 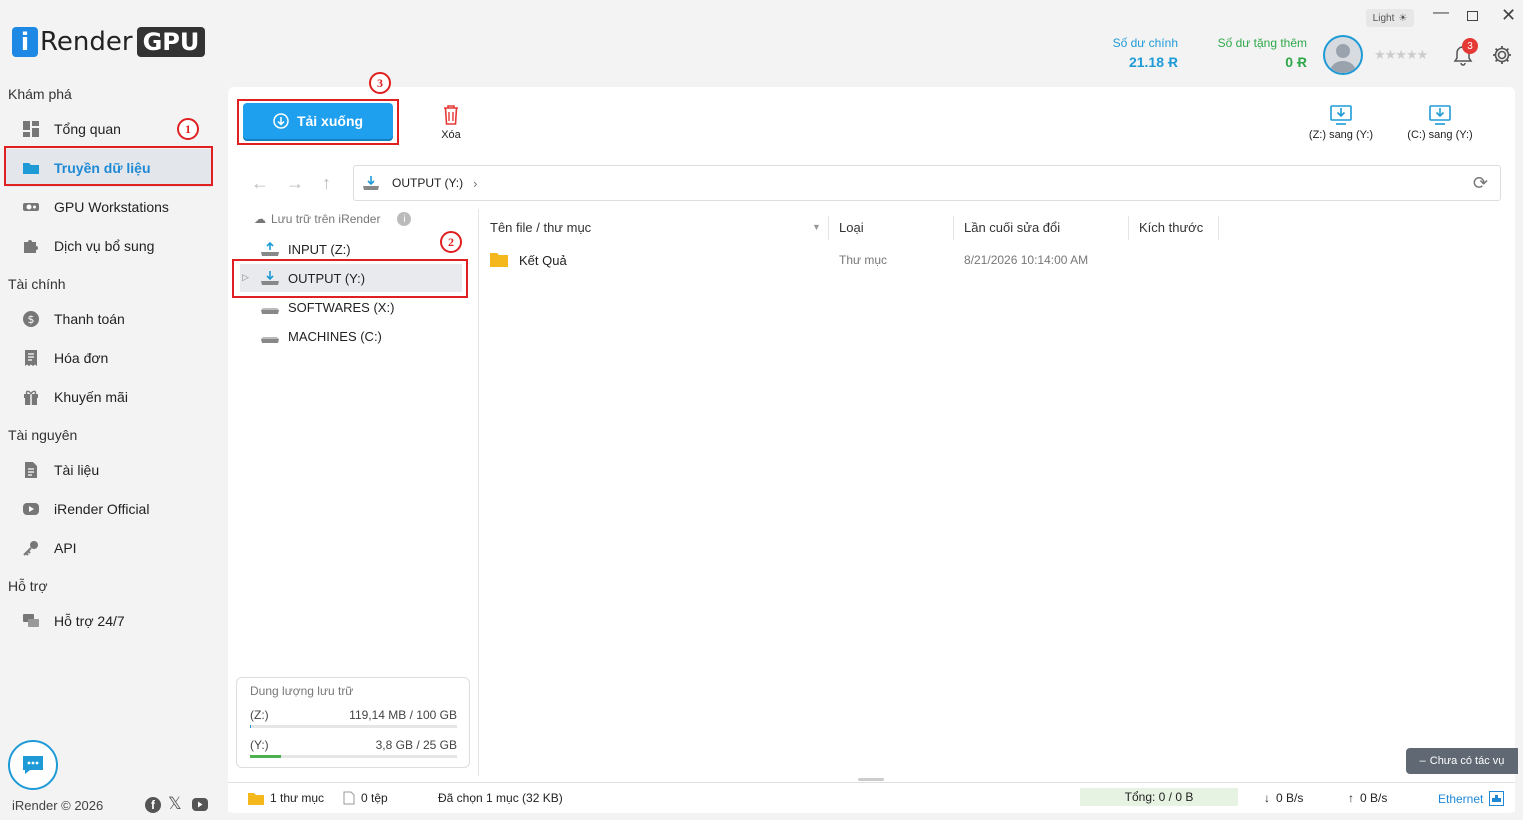 I want to click on sidebar-item-label: Dịch vụ bổ sung, so click(x=104, y=246).